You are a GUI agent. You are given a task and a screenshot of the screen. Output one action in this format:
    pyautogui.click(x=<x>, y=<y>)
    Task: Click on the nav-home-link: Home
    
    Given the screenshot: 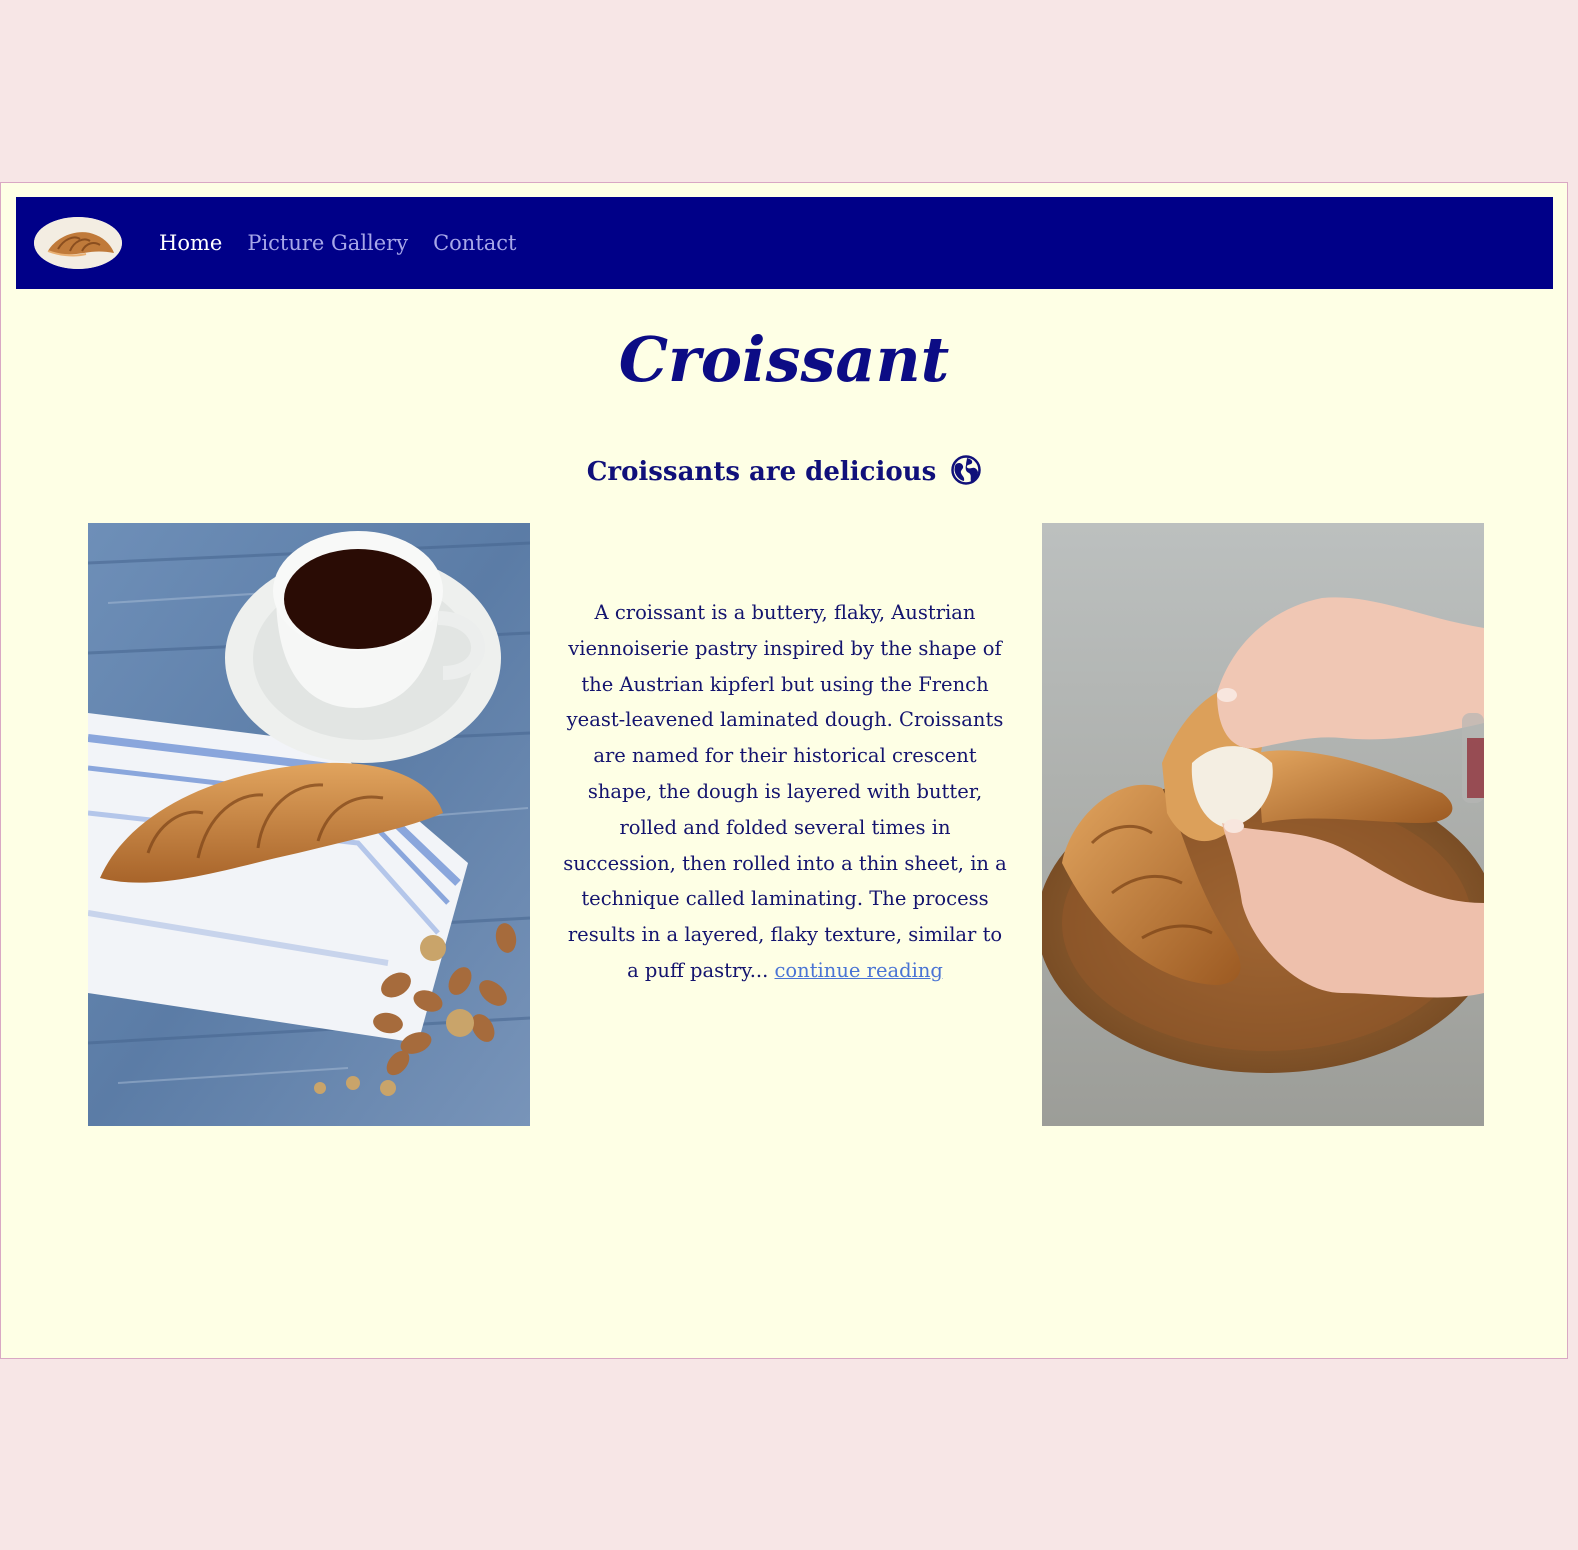 What is the action you would take?
    pyautogui.click(x=190, y=243)
    